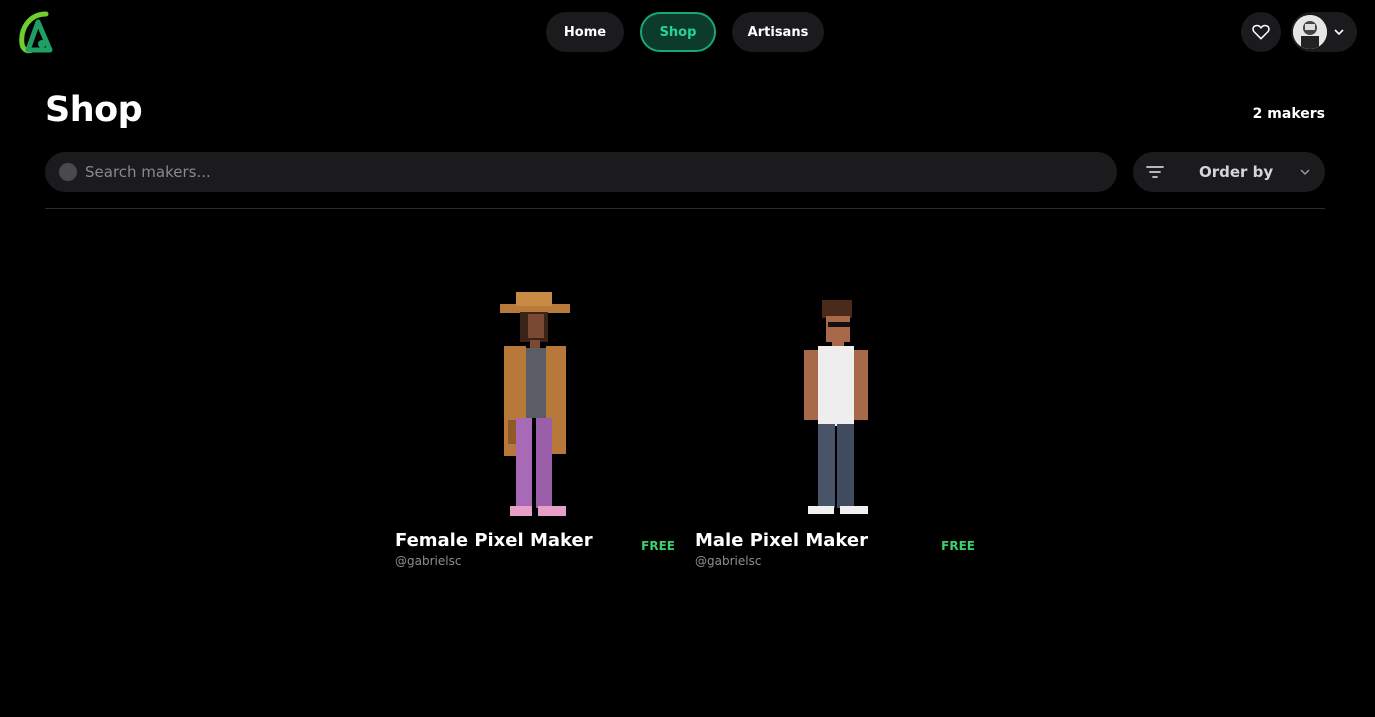 The image size is (1375, 717). I want to click on product-card: Female Pixel Maker FREE @gabrielsc, so click(535, 429).